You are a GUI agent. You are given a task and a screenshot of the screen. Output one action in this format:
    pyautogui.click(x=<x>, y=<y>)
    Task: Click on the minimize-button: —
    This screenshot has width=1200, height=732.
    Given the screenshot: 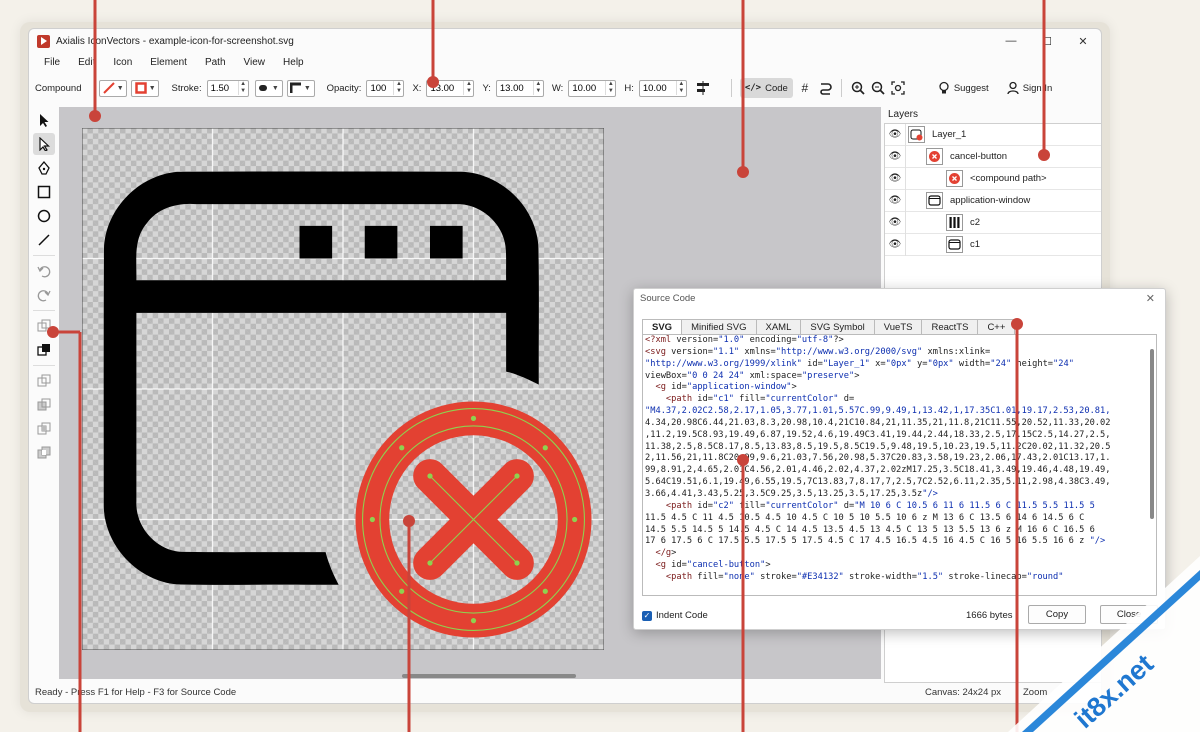 What is the action you would take?
    pyautogui.click(x=1011, y=41)
    